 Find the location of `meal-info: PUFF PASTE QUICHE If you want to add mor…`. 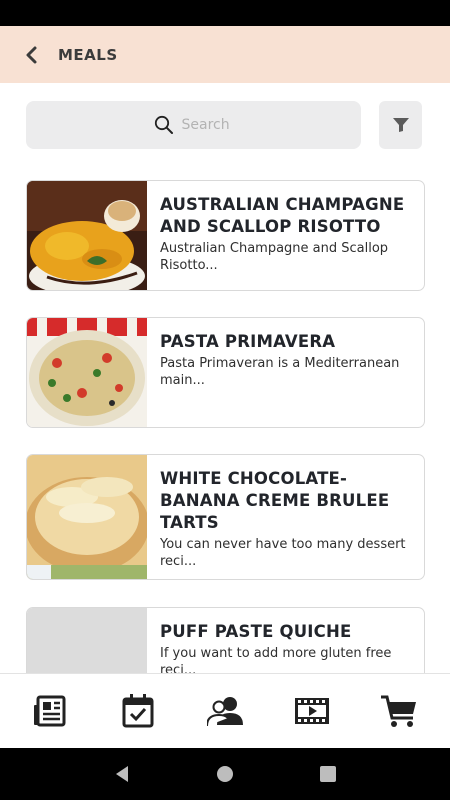

meal-info: PUFF PASTE QUICHE If you want to add mor… is located at coordinates (285, 640).